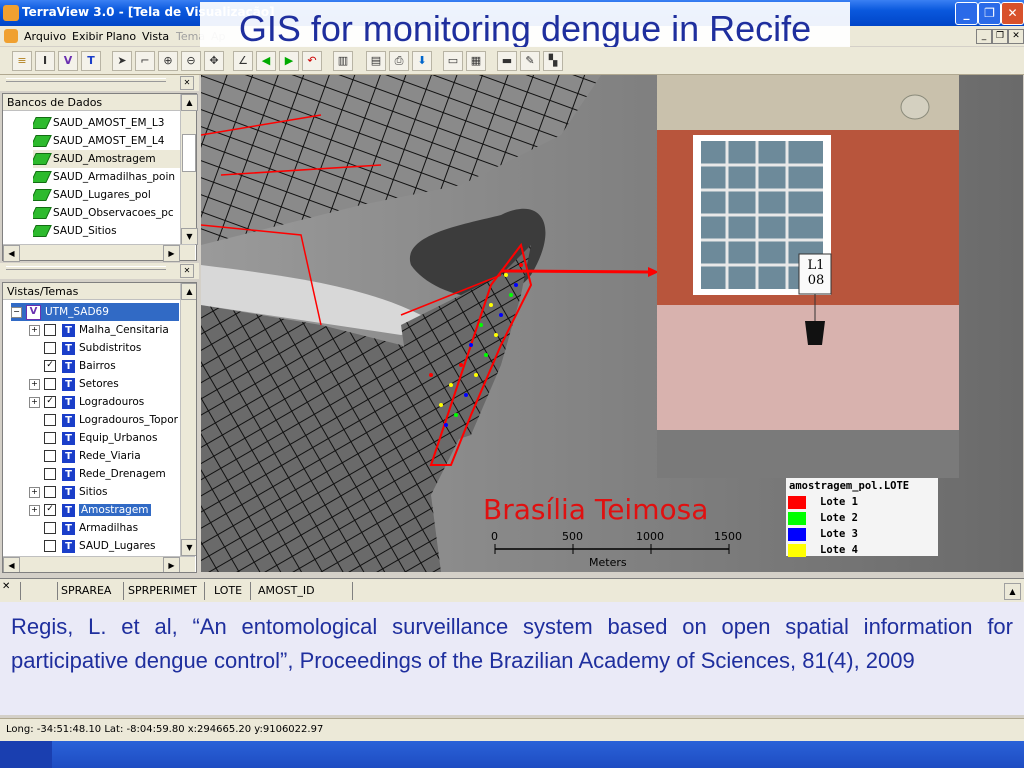 Image resolution: width=1024 pixels, height=768 pixels. What do you see at coordinates (230, 591) in the screenshot?
I see `column-header: LOTE` at bounding box center [230, 591].